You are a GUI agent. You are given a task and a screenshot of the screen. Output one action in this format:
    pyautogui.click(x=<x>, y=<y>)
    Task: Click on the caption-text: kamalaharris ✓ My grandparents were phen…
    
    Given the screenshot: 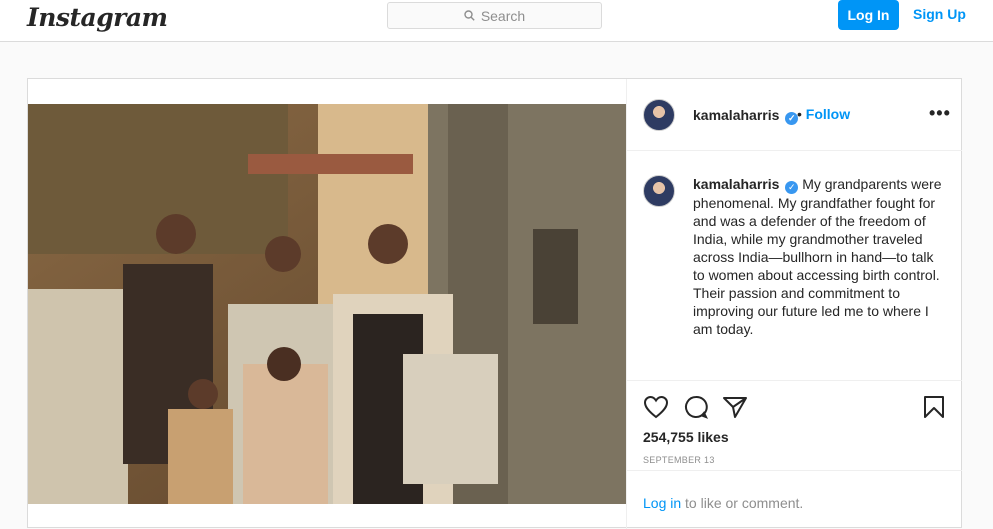 What is the action you would take?
    pyautogui.click(x=818, y=256)
    